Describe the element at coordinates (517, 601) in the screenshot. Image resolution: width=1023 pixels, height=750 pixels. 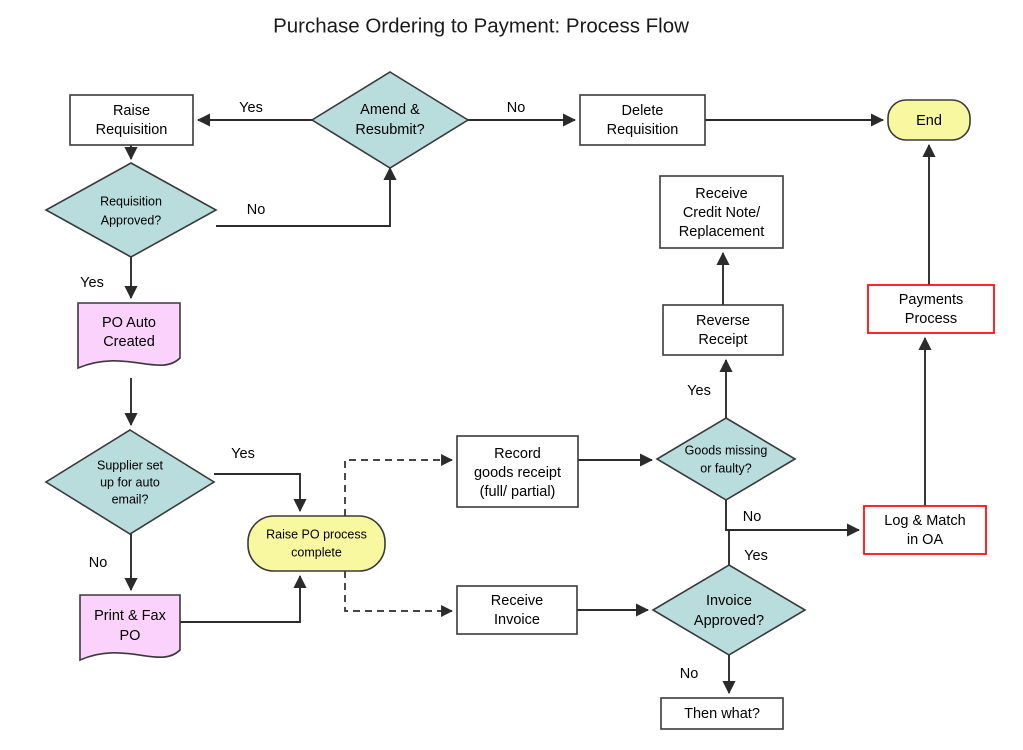
I see `node-label-receive-invoice-line1: Receive` at that location.